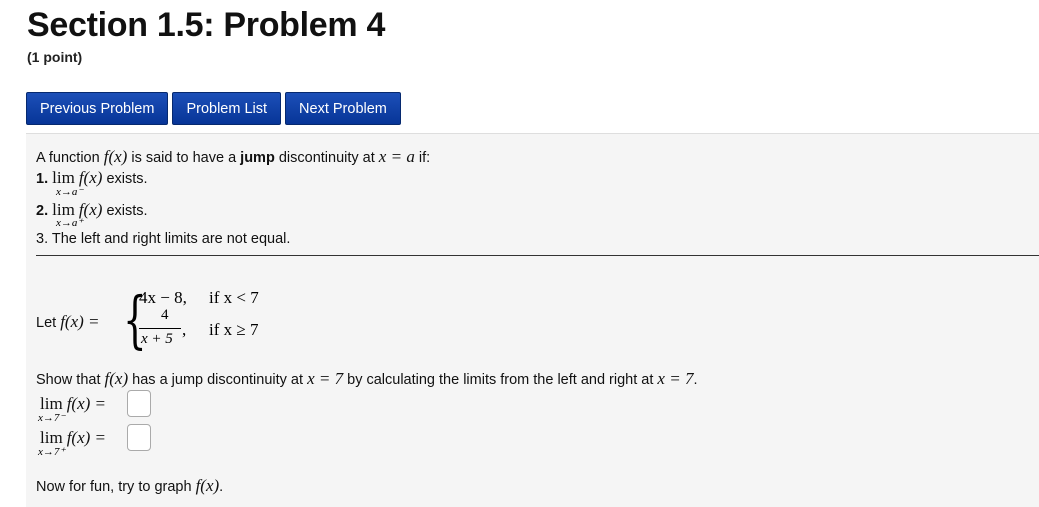  What do you see at coordinates (206, 25) in the screenshot?
I see `page-title: Section 1.5: Problem 4` at bounding box center [206, 25].